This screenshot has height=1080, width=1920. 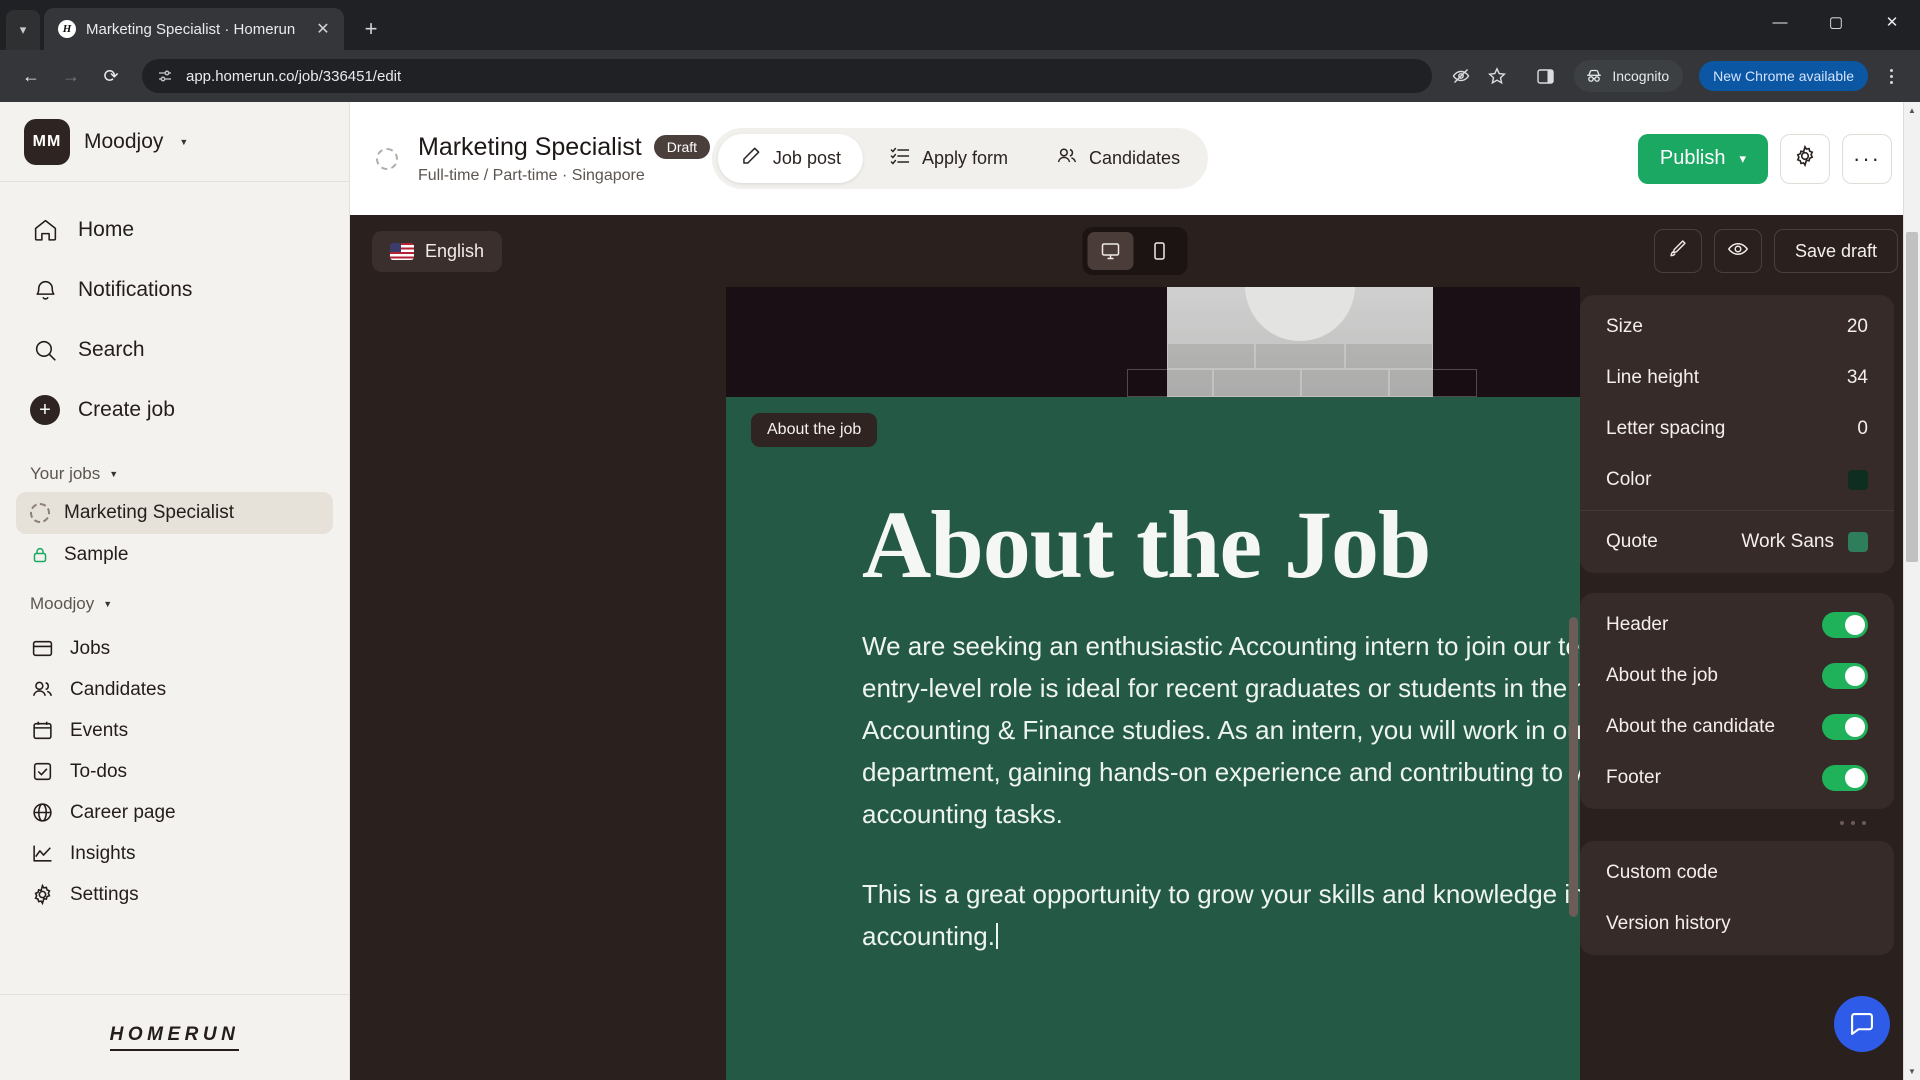 I want to click on about-heading: About the Job, so click(x=1221, y=545).